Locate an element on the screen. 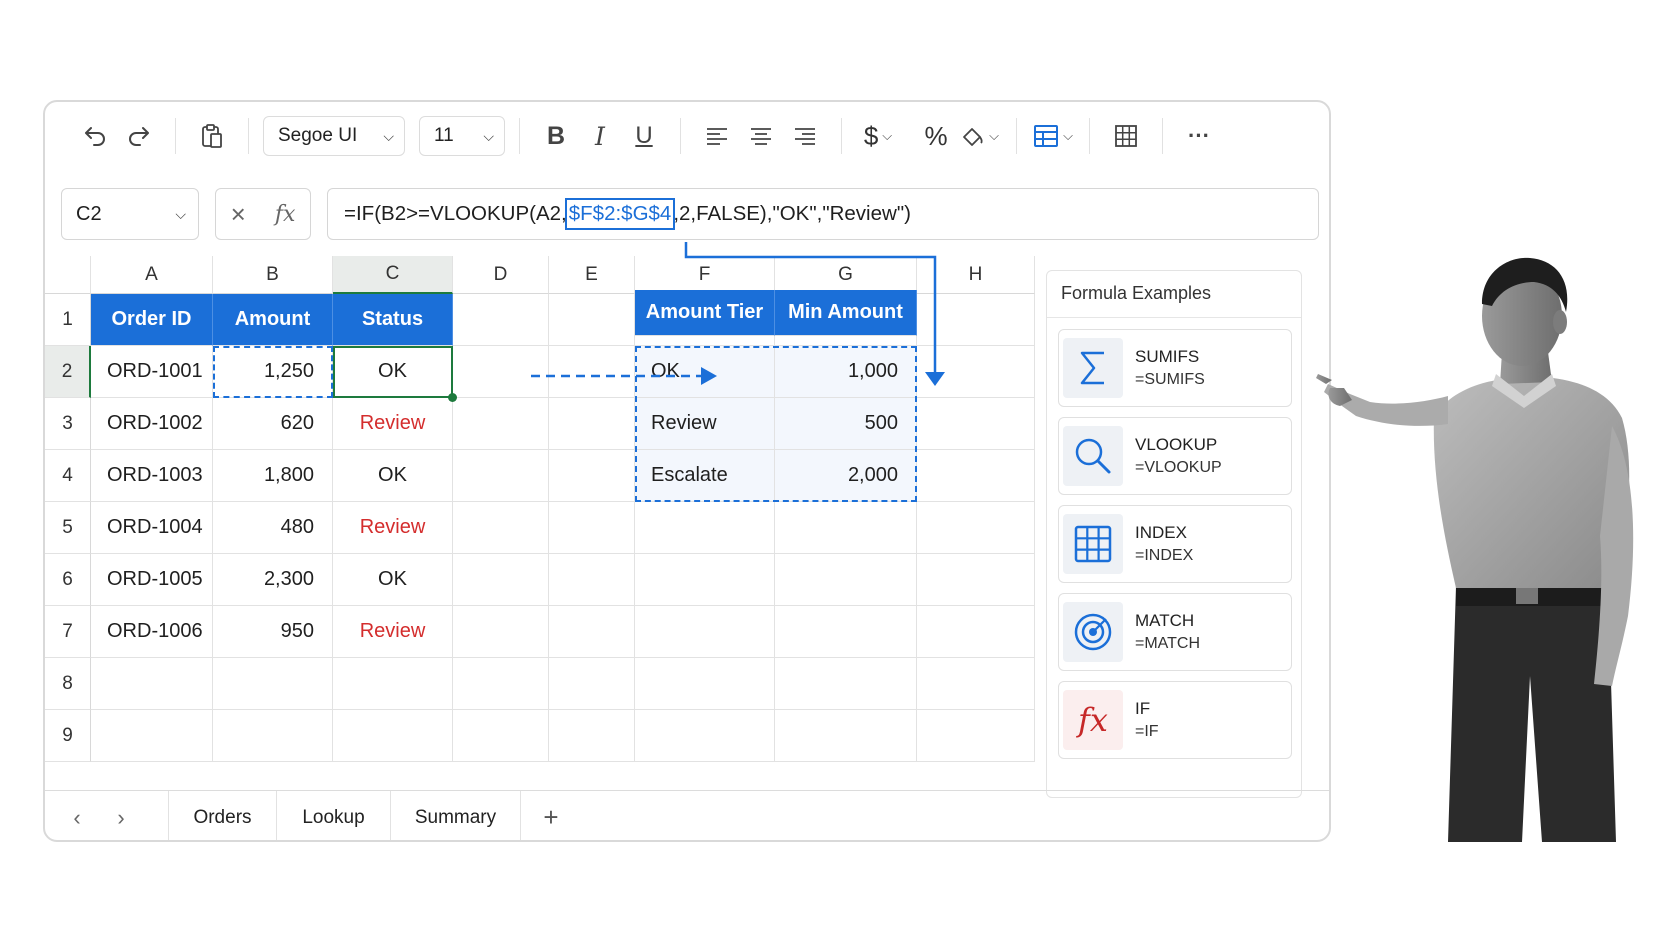 The height and width of the screenshot is (941, 1672). tab-summary: Summary is located at coordinates (456, 815).